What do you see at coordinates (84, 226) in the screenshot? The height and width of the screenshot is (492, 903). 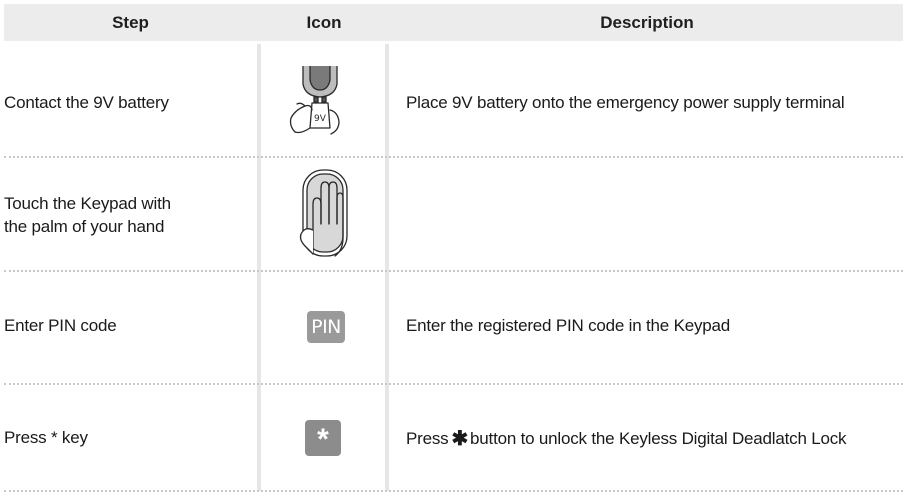 I see `step-touch-keypad-line2: the palm of your hand` at bounding box center [84, 226].